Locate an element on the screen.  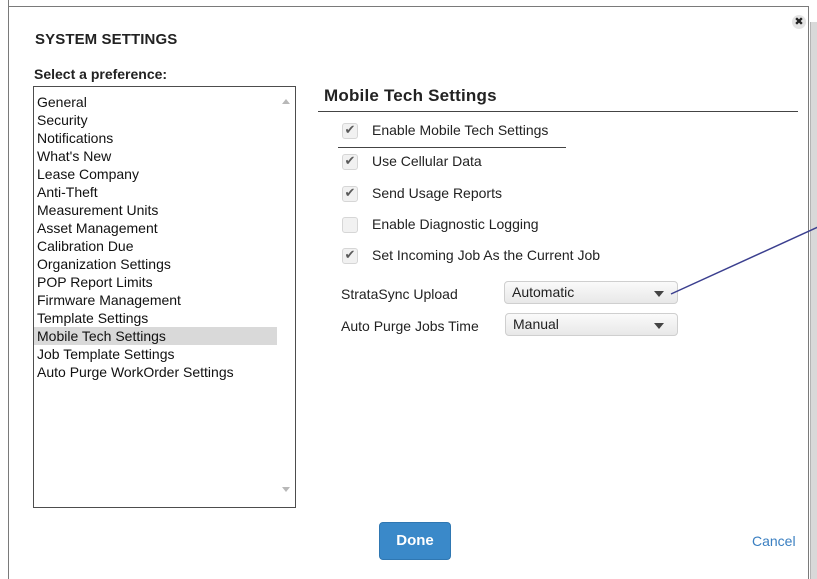
sidebar-item-auto-purge-workorder-settings: Auto Purge WorkOrder Settings is located at coordinates (155, 372).